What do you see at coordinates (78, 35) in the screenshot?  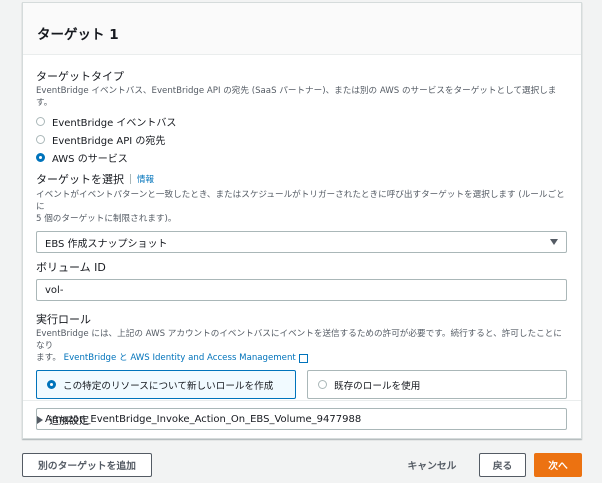 I see `panel-title: ターゲット 1` at bounding box center [78, 35].